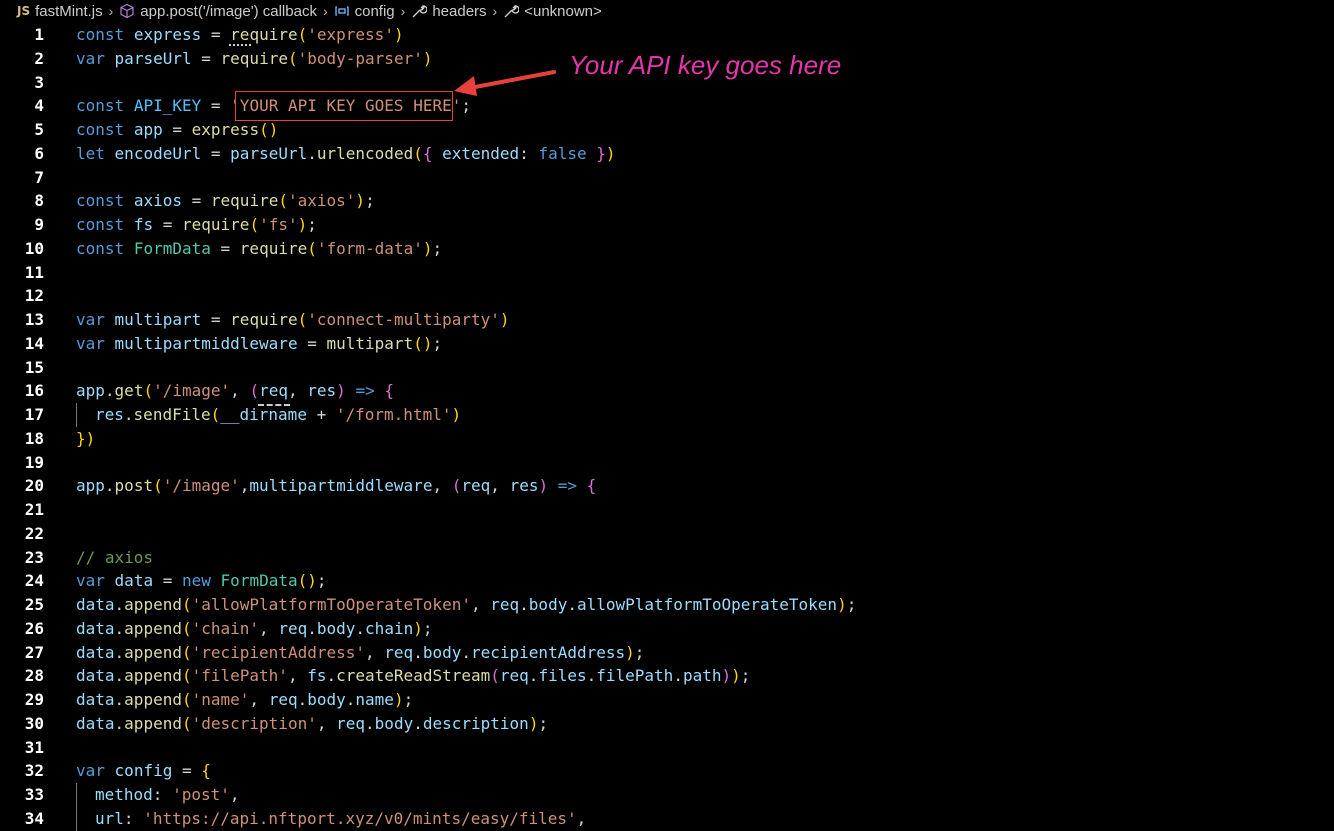 This screenshot has height=831, width=1334. What do you see at coordinates (344, 106) in the screenshot?
I see `api-key-highlight-box` at bounding box center [344, 106].